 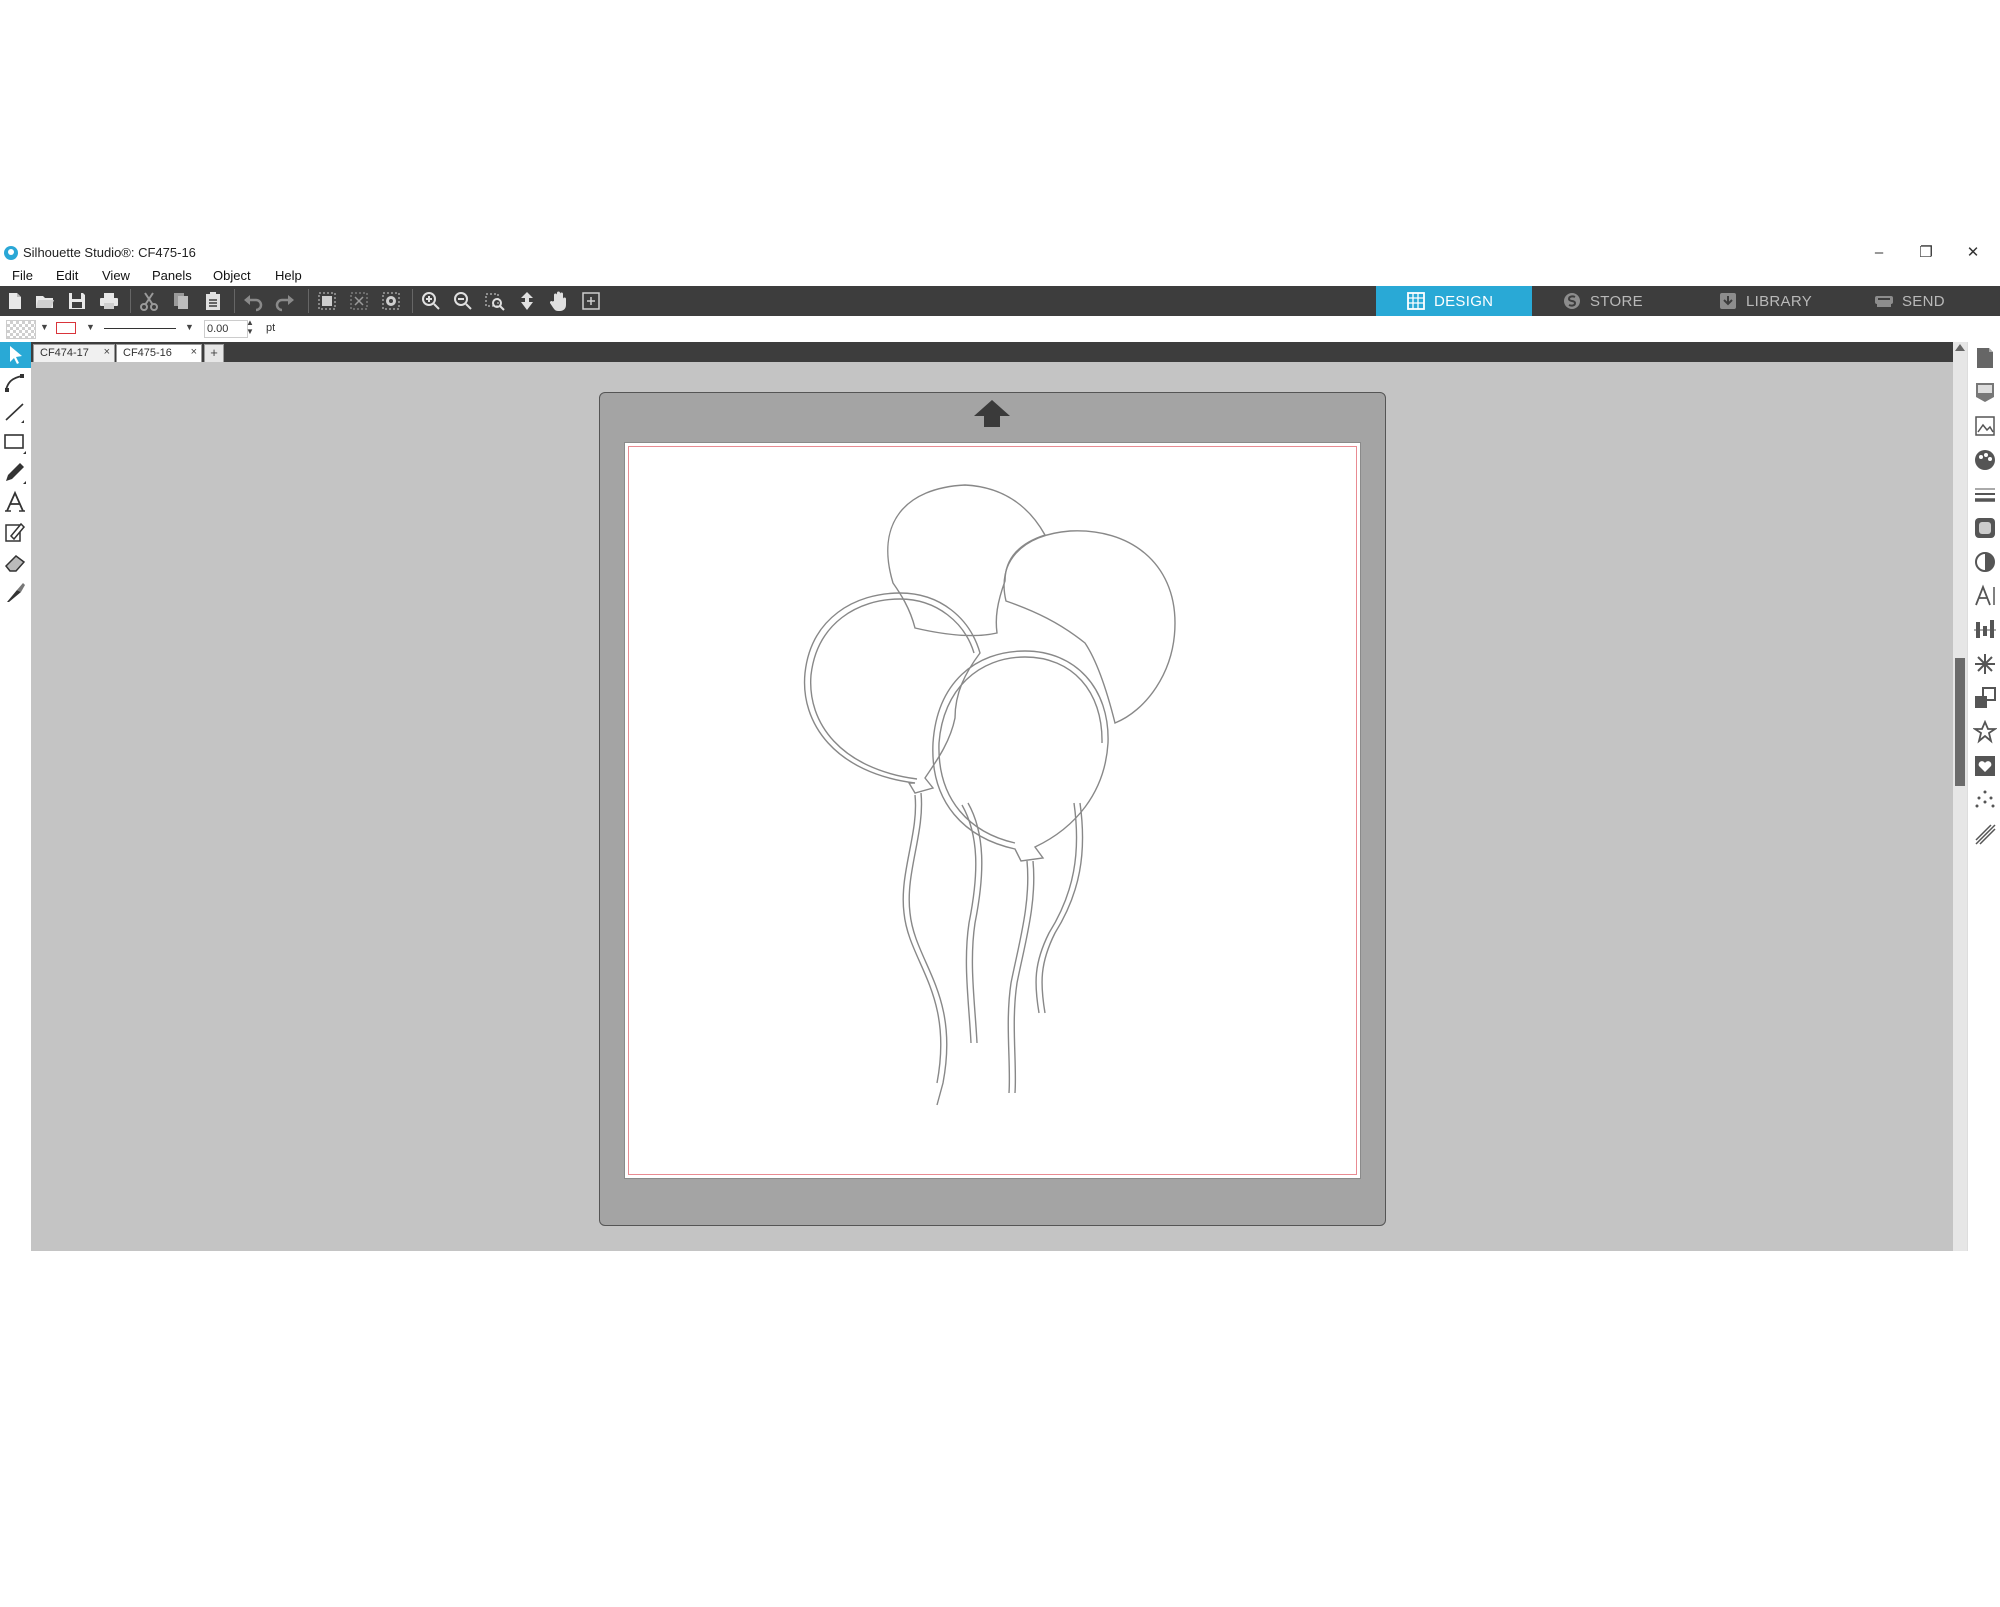 I want to click on design-grid-icon, so click(x=1416, y=301).